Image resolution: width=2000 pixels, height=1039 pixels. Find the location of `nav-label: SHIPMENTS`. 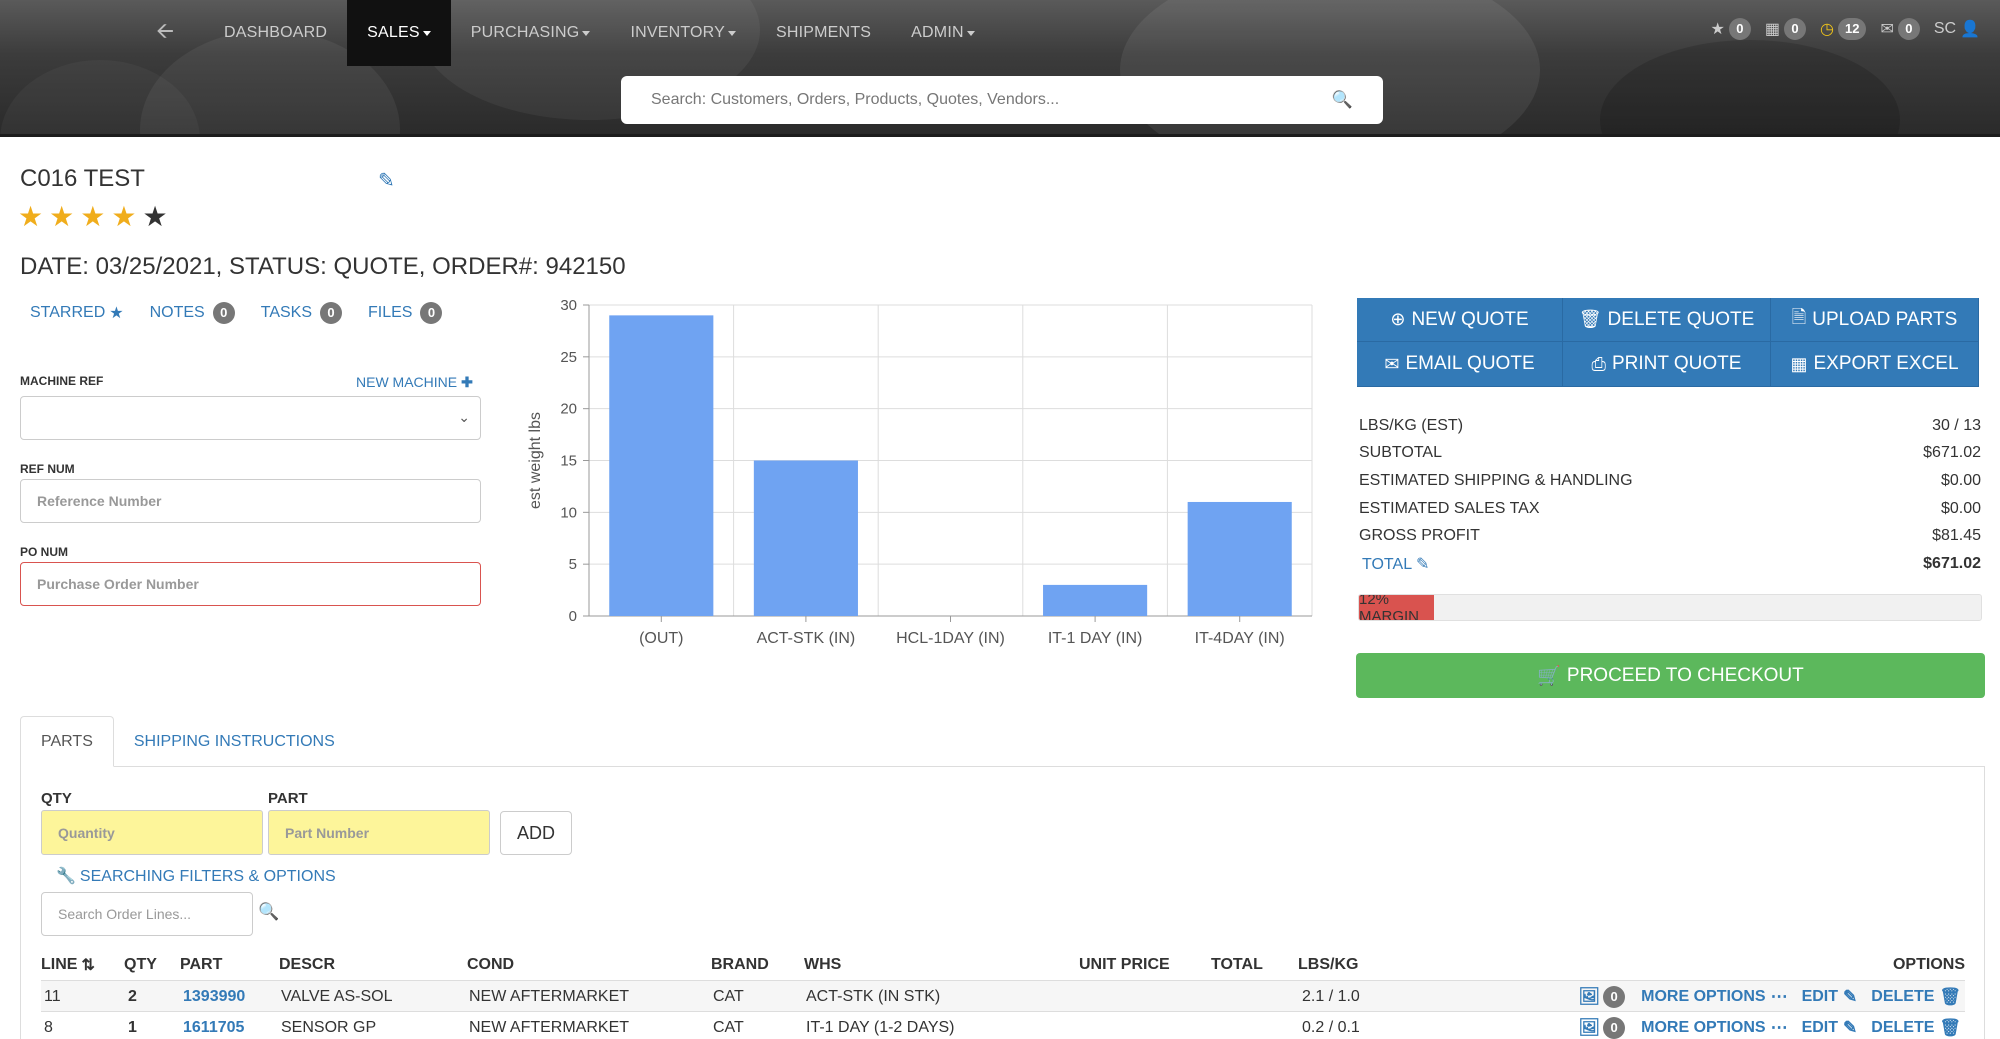

nav-label: SHIPMENTS is located at coordinates (824, 32).